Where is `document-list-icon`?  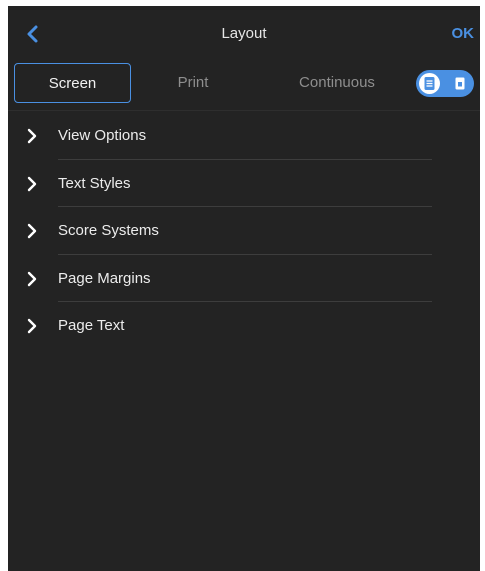
document-list-icon is located at coordinates (429, 83).